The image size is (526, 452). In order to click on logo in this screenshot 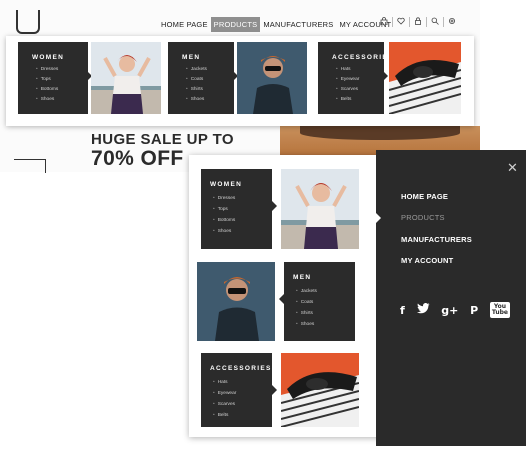, I will do `click(28, 22)`.